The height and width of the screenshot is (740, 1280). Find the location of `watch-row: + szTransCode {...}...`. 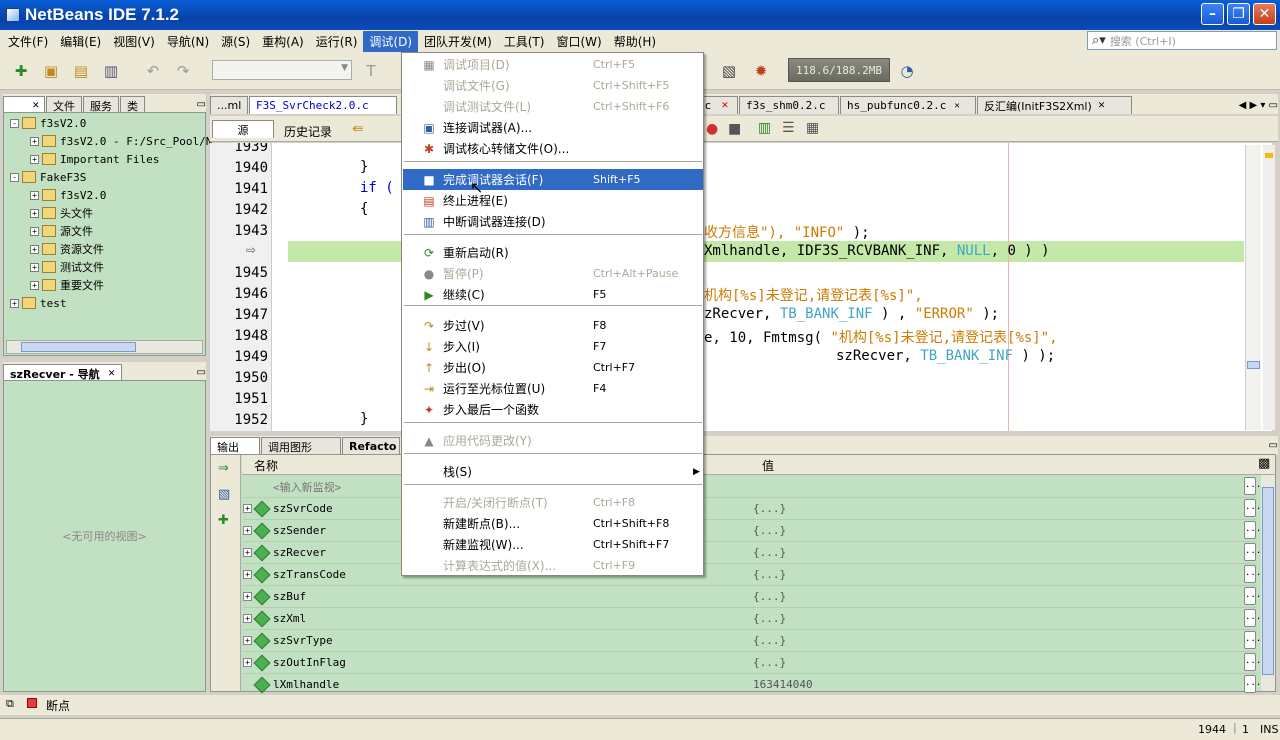

watch-row: + szTransCode {...}... is located at coordinates (752, 575).